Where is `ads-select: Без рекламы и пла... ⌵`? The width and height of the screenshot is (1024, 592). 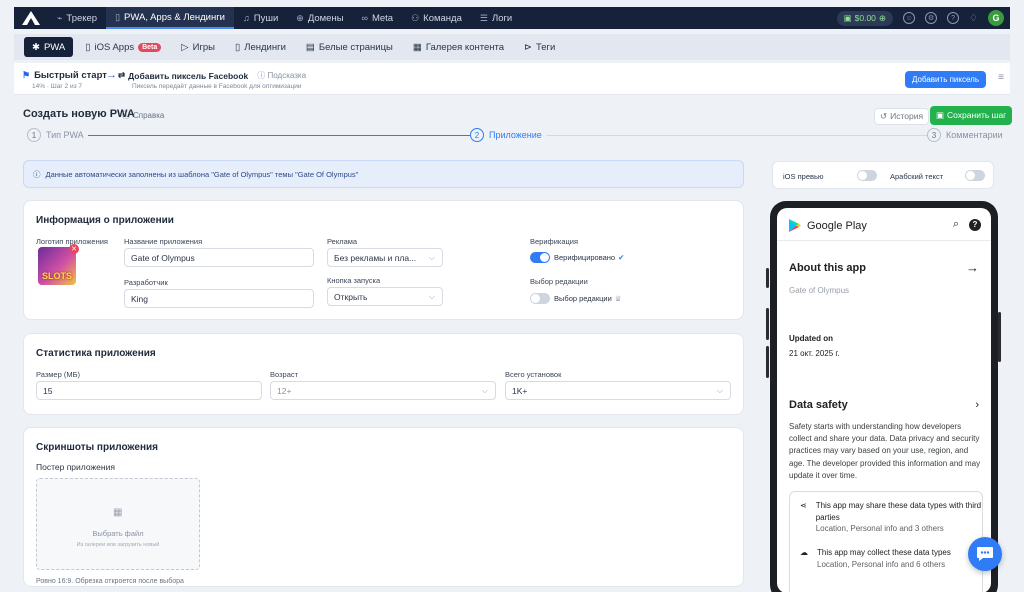 ads-select: Без рекламы и пла... ⌵ is located at coordinates (385, 257).